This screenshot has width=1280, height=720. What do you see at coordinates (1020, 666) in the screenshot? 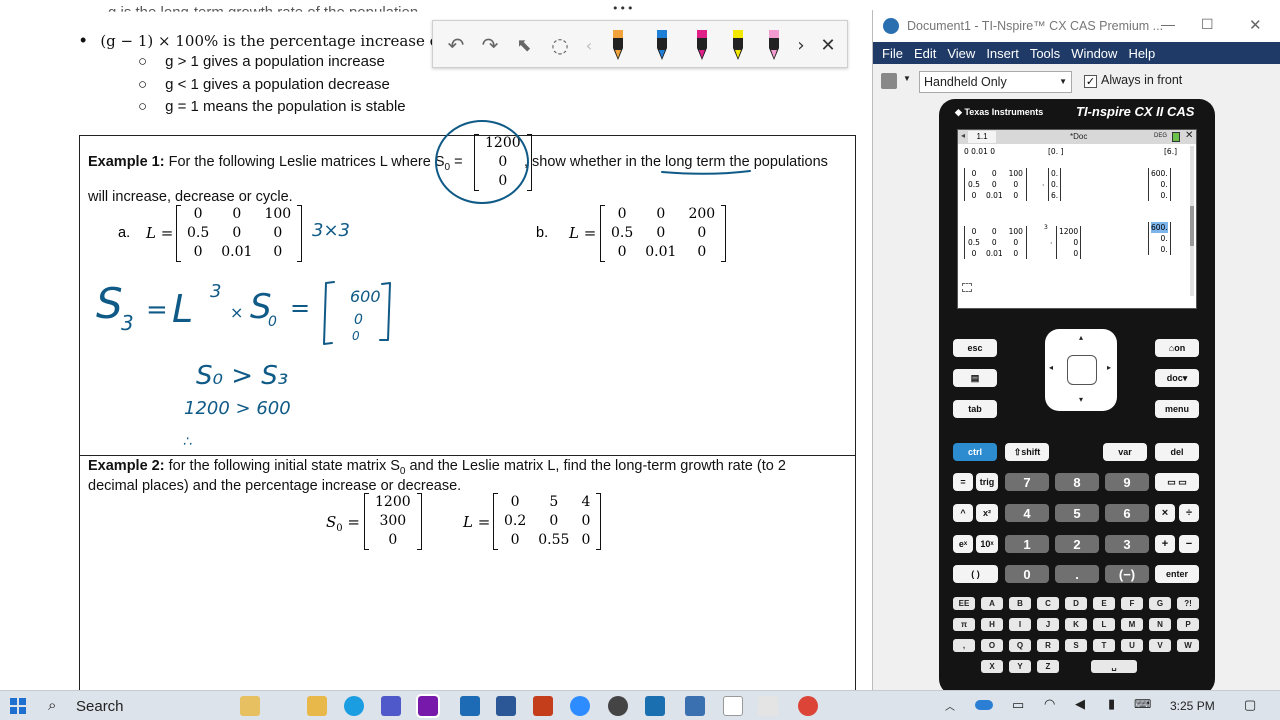
I see `letter-key-28: Y` at bounding box center [1020, 666].